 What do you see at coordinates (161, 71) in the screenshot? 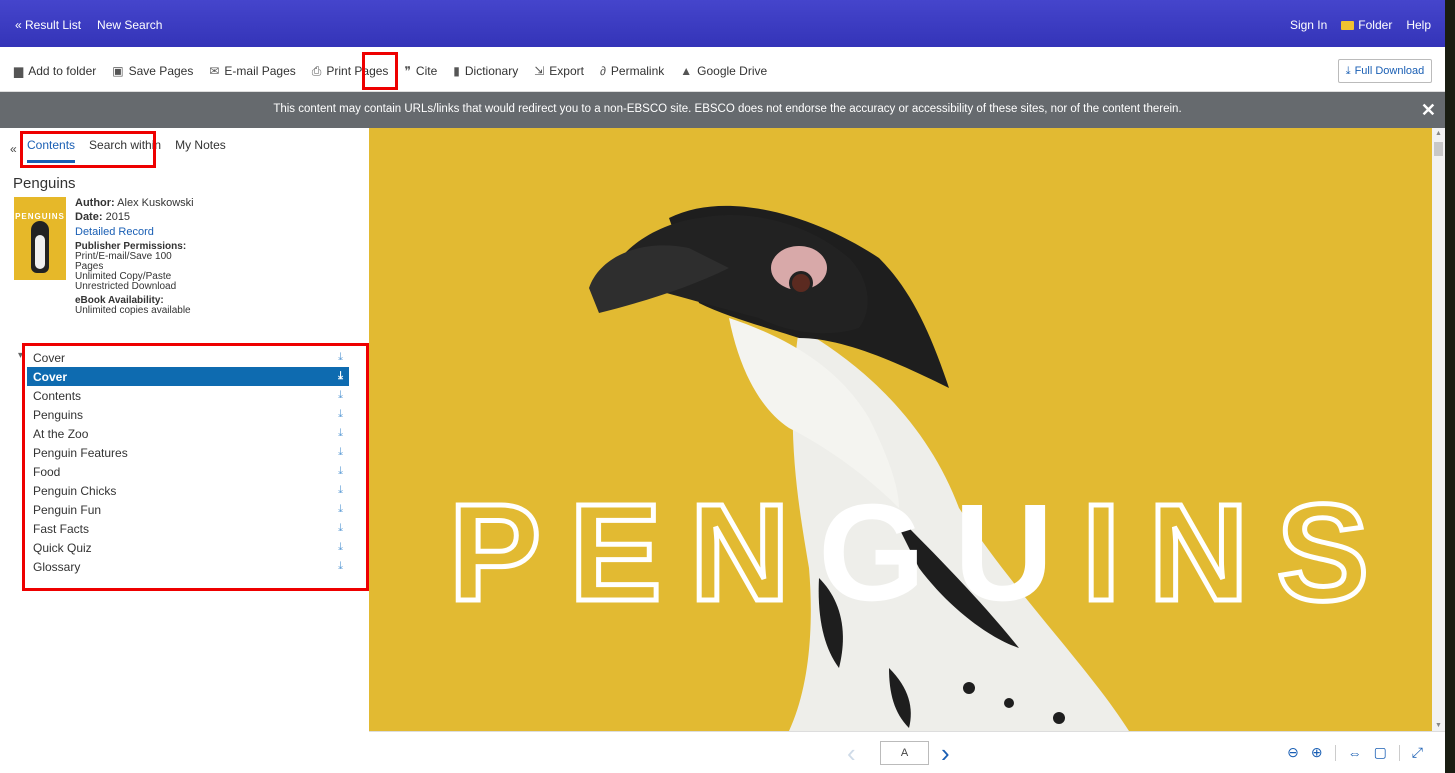
I see `save-pages-label: Save Pages` at bounding box center [161, 71].